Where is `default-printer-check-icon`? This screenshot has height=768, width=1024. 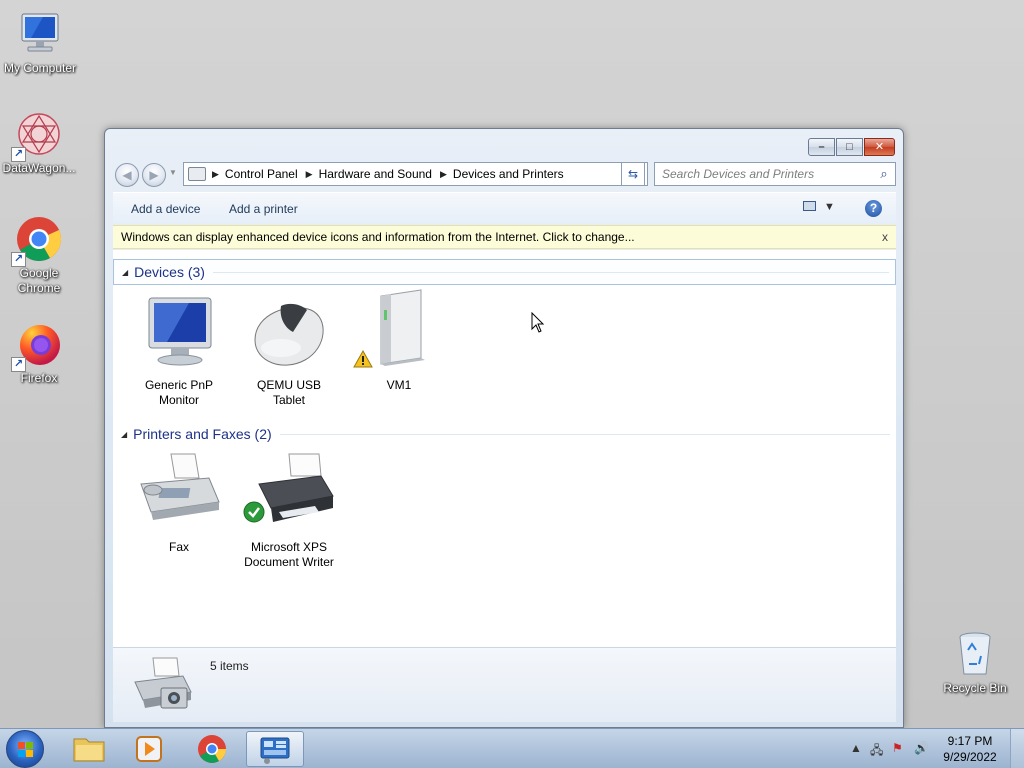
default-printer-check-icon is located at coordinates (254, 514).